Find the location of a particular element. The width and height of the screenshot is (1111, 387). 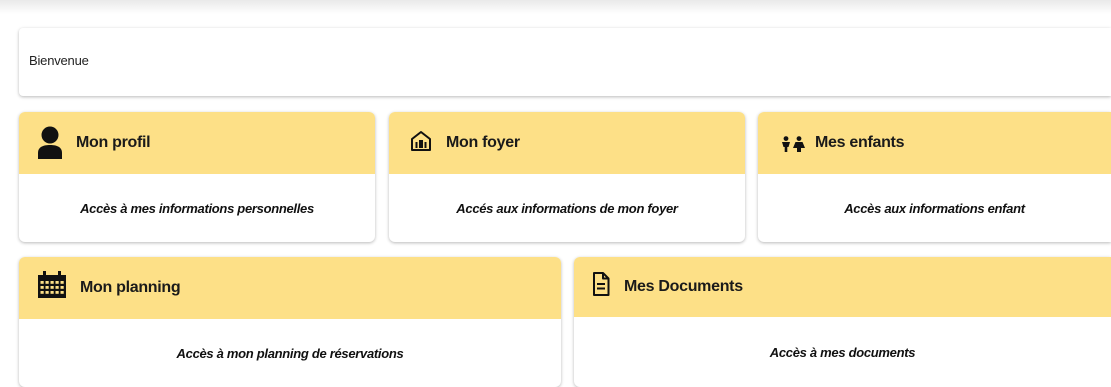

card-title: Mon planning is located at coordinates (130, 287).